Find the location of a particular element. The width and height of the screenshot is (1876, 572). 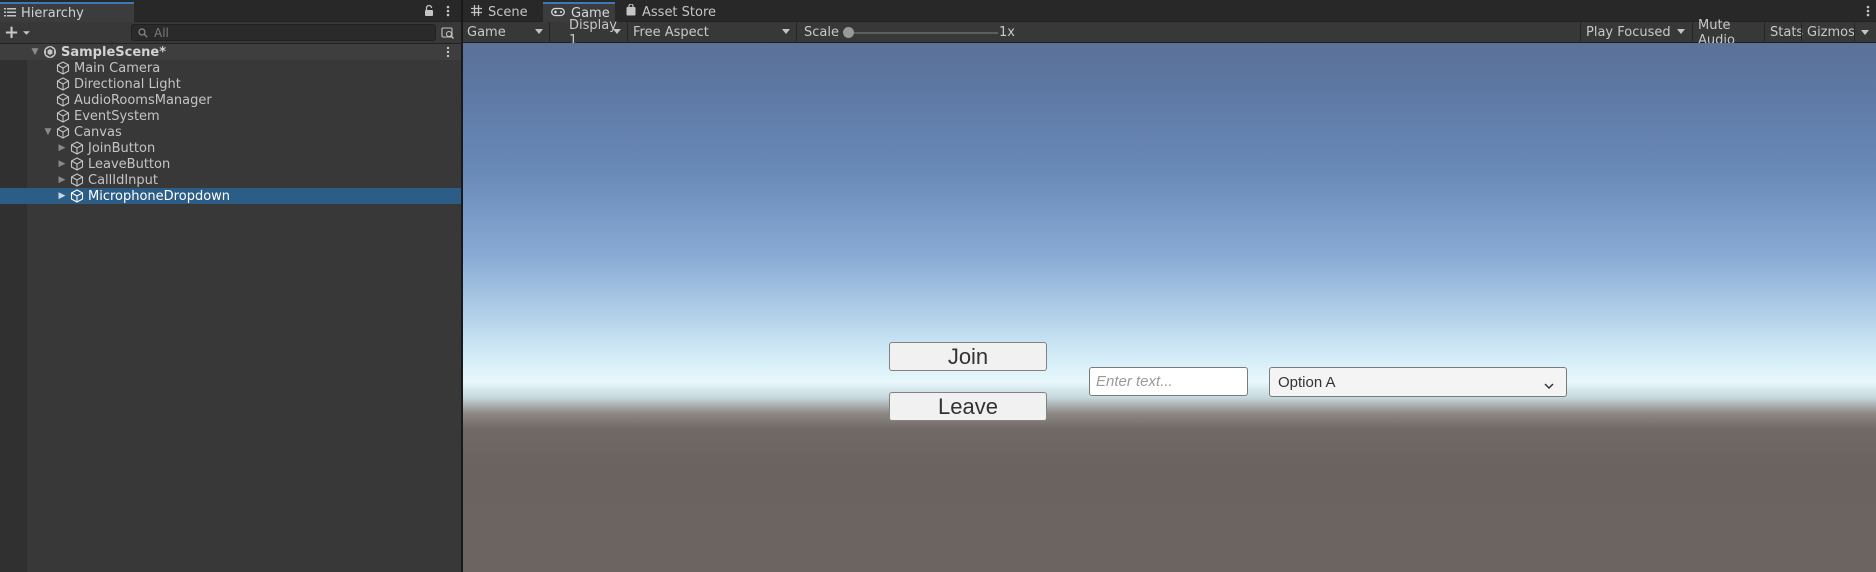

list-icon is located at coordinates (10, 13).